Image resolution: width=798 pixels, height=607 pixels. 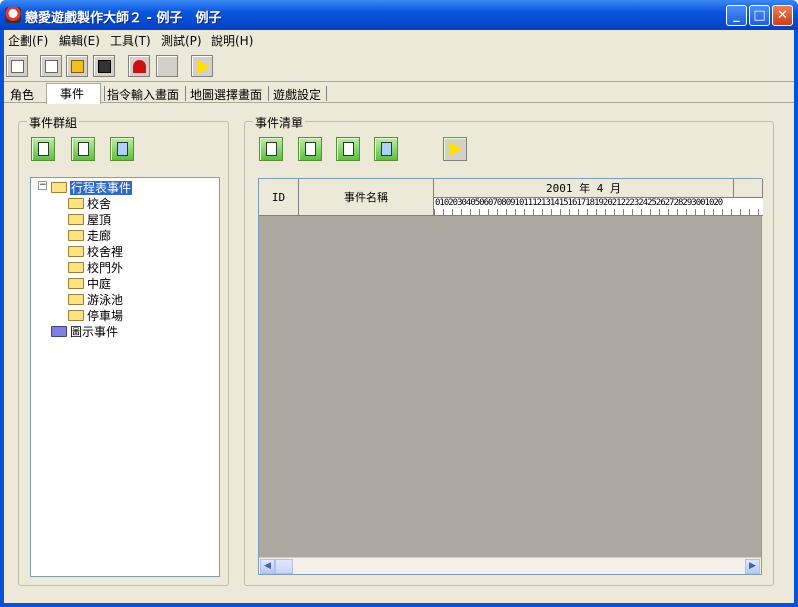 I want to click on new-page-icon, so click(x=17, y=66).